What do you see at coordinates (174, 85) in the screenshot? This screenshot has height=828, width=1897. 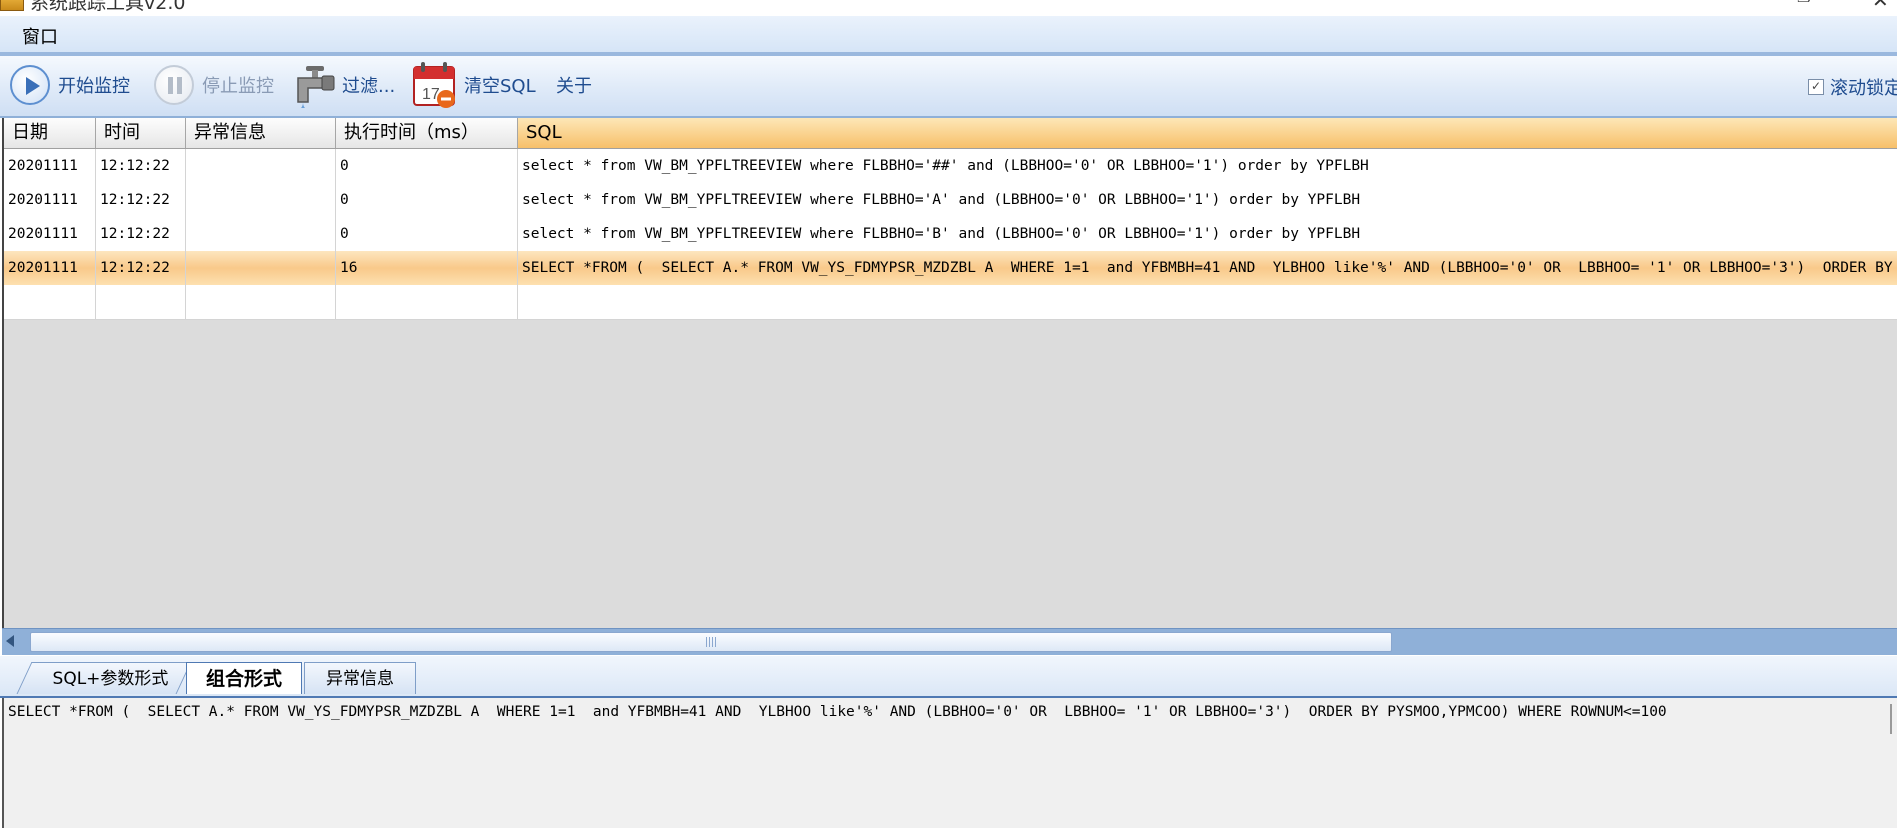 I see `pause-icon` at bounding box center [174, 85].